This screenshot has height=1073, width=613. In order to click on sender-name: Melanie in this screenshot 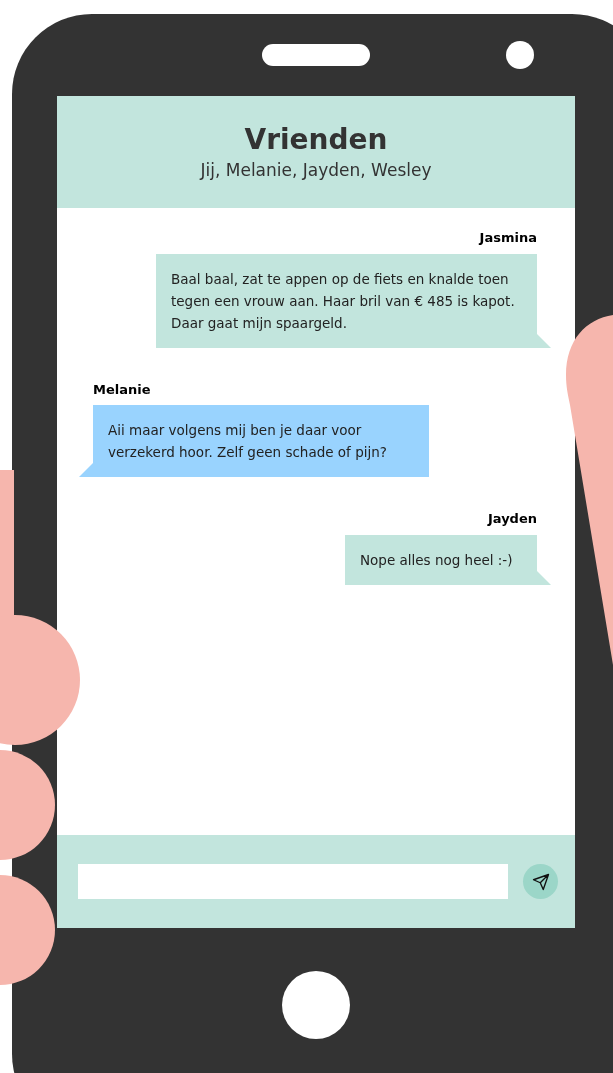, I will do `click(122, 389)`.